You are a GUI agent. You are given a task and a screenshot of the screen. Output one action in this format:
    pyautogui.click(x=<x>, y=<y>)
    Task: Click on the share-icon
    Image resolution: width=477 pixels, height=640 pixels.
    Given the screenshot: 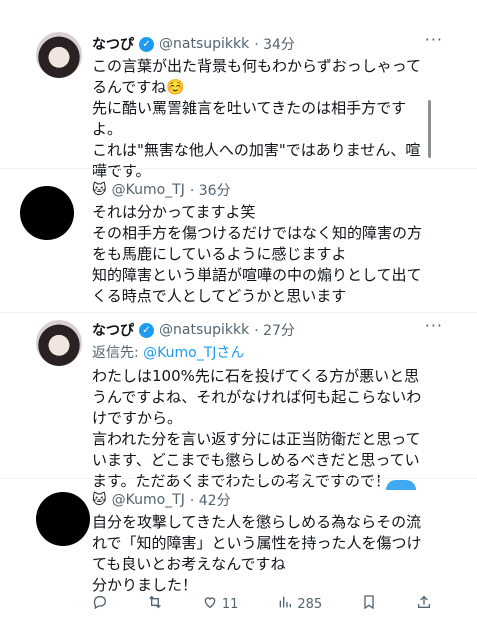 What is the action you would take?
    pyautogui.click(x=424, y=604)
    